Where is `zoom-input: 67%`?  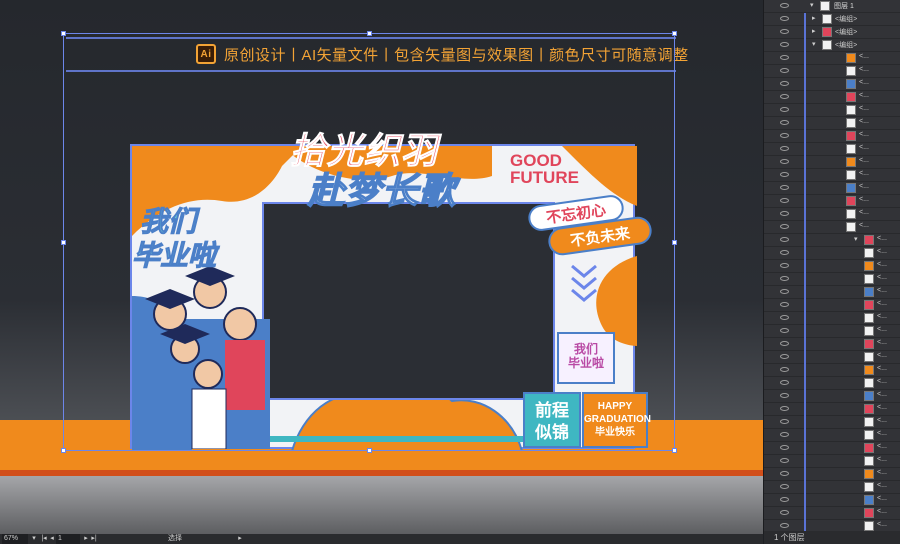 zoom-input: 67% is located at coordinates (15, 539).